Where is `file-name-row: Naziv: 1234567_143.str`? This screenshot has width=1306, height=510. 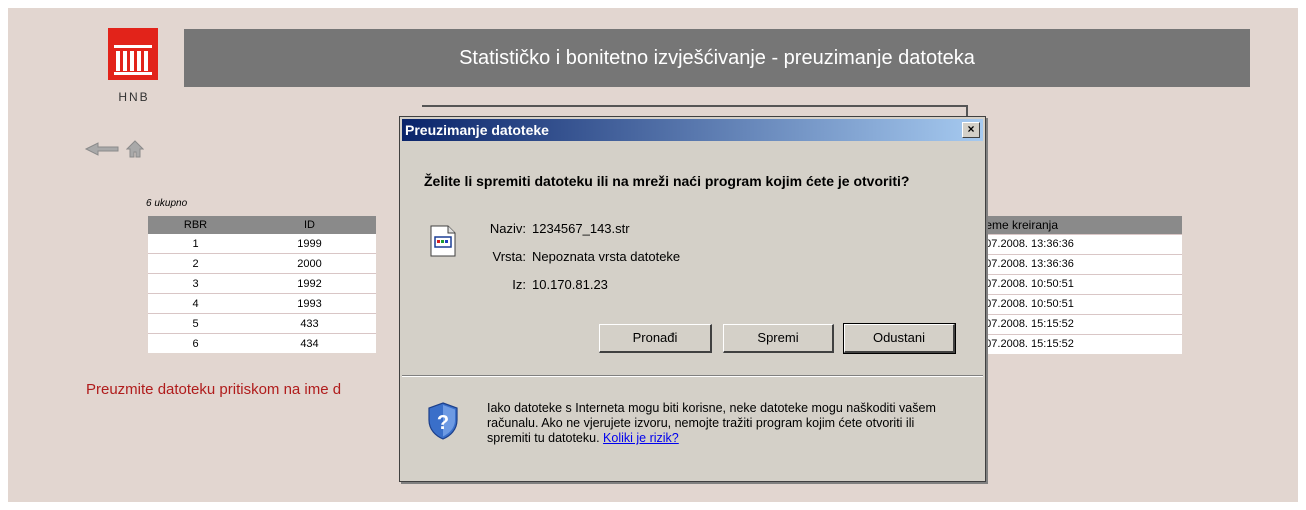 file-name-row: Naziv: 1234567_143.str is located at coordinates (543, 228).